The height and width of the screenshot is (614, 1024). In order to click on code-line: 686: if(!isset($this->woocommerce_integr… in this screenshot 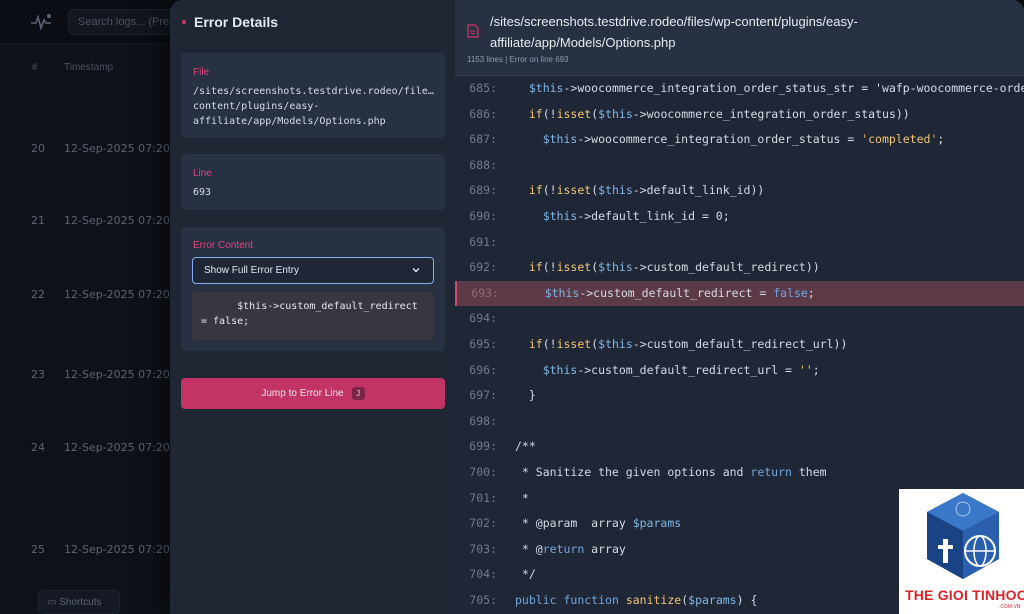, I will do `click(739, 115)`.